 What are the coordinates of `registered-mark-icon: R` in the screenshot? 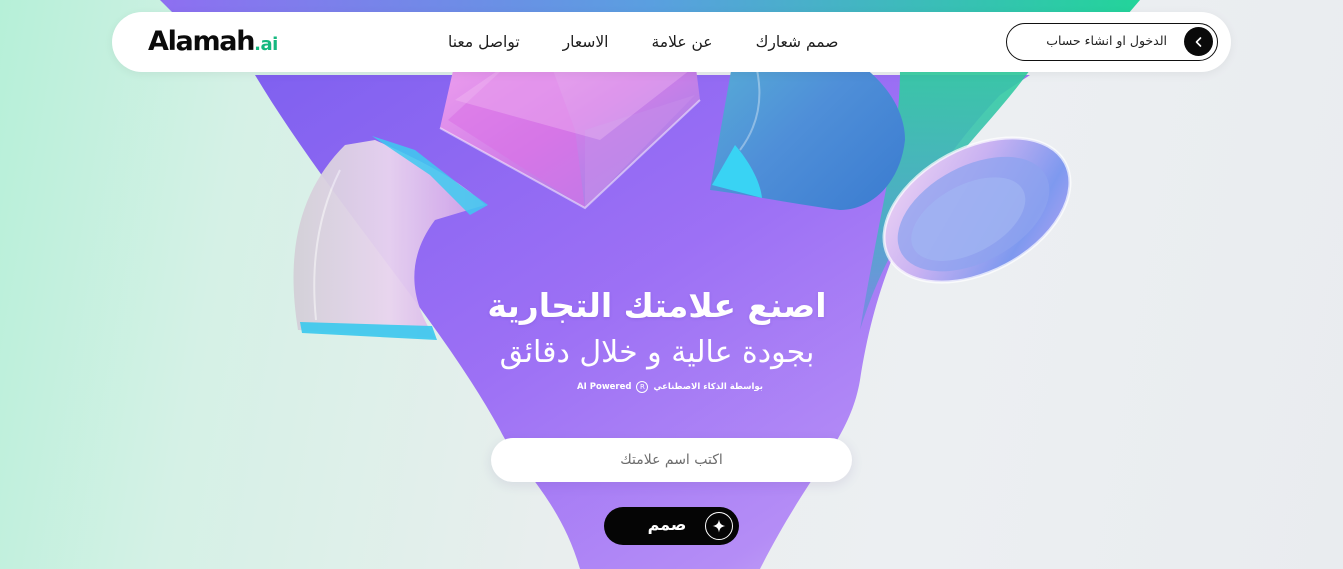 It's located at (642, 387).